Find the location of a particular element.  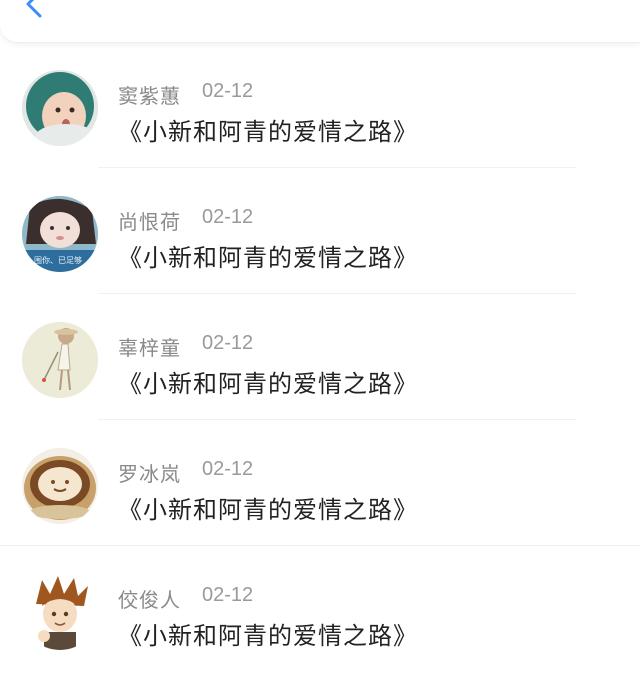

sender-name: 佼俊人 is located at coordinates (149, 600).